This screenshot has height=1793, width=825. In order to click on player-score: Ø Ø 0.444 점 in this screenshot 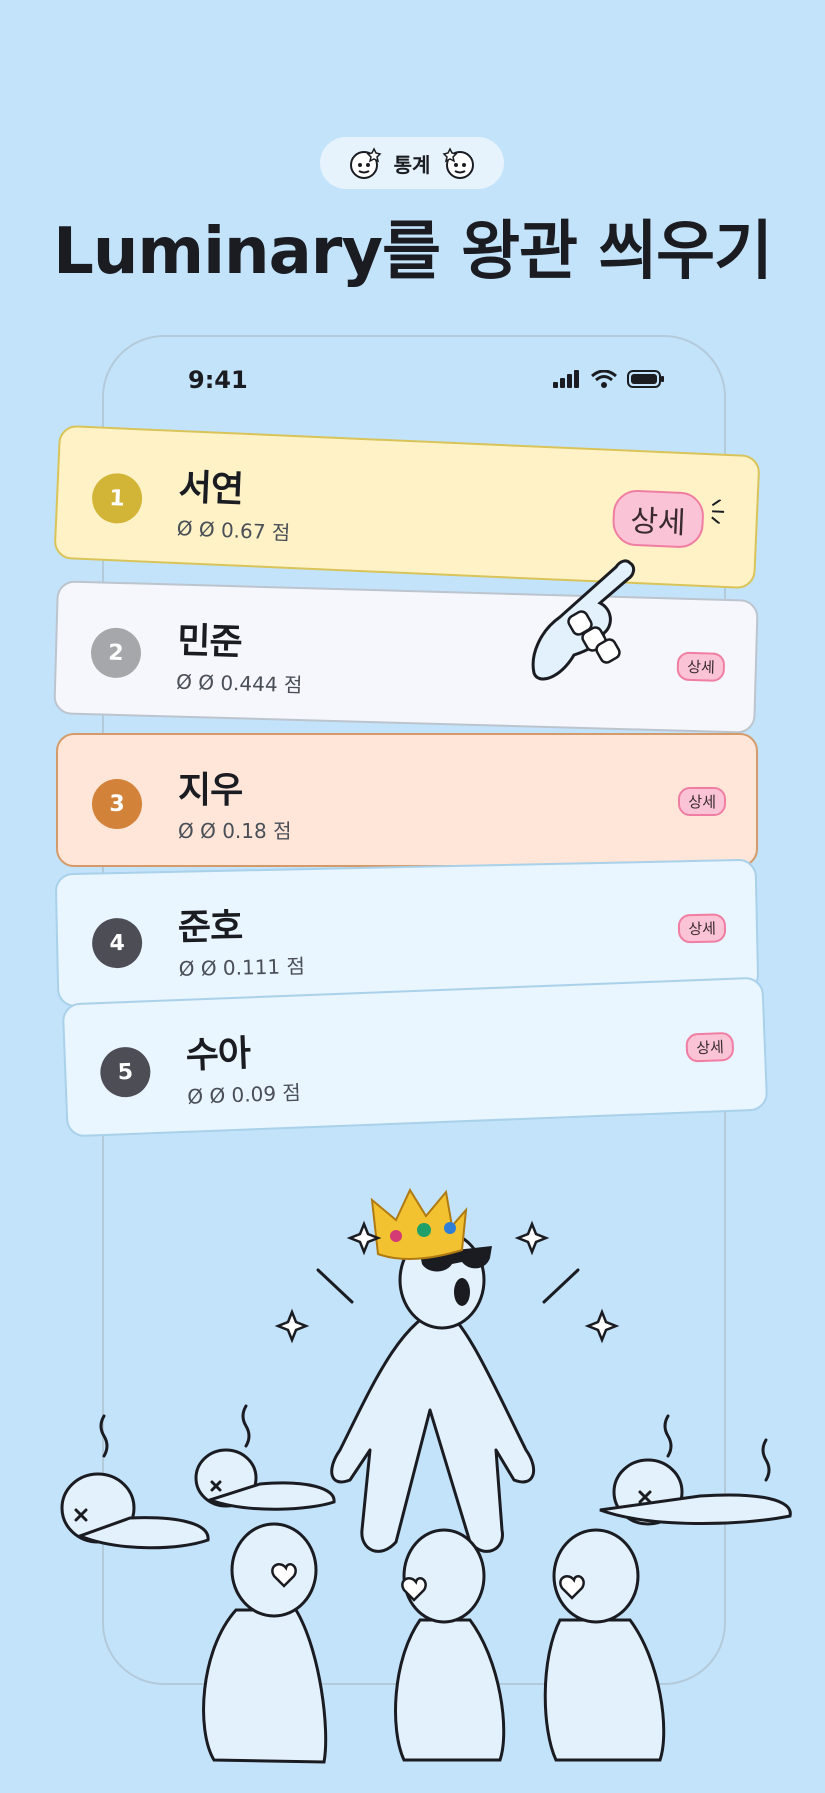, I will do `click(239, 683)`.